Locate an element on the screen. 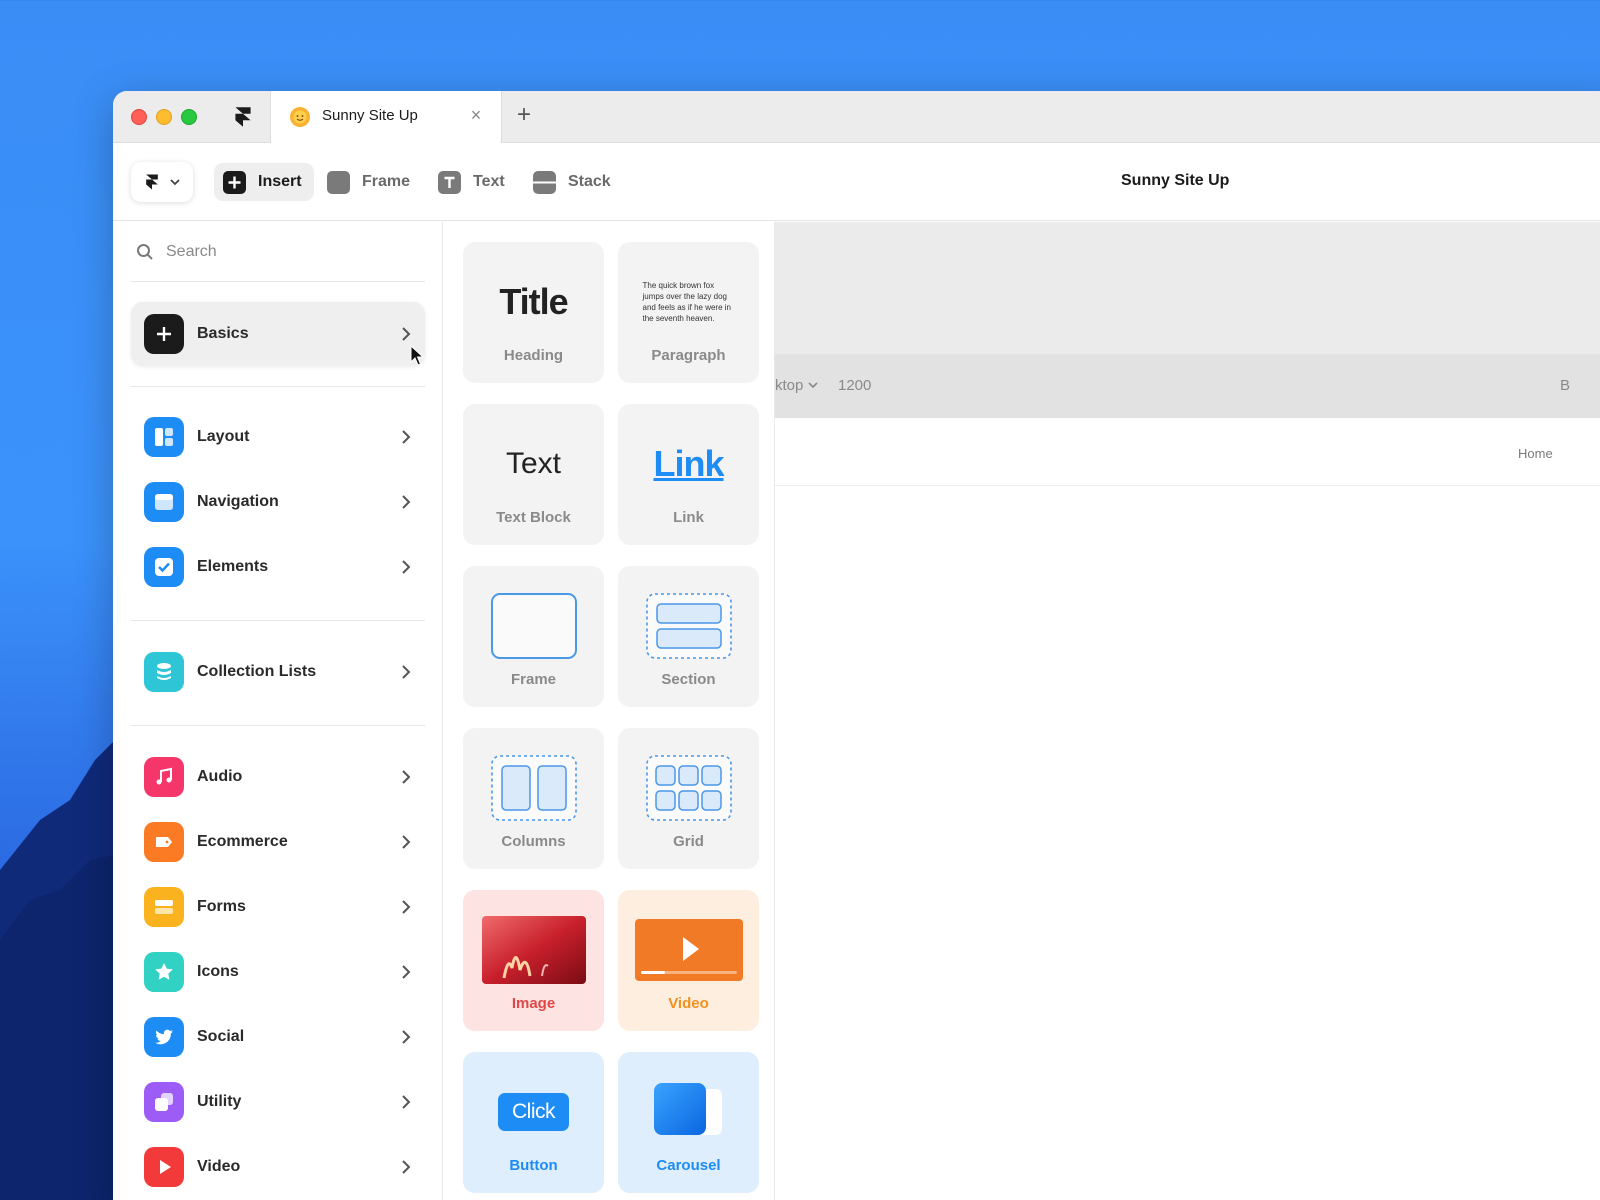 The width and height of the screenshot is (1600, 1200). stack-tool-button: Stack is located at coordinates (572, 182).